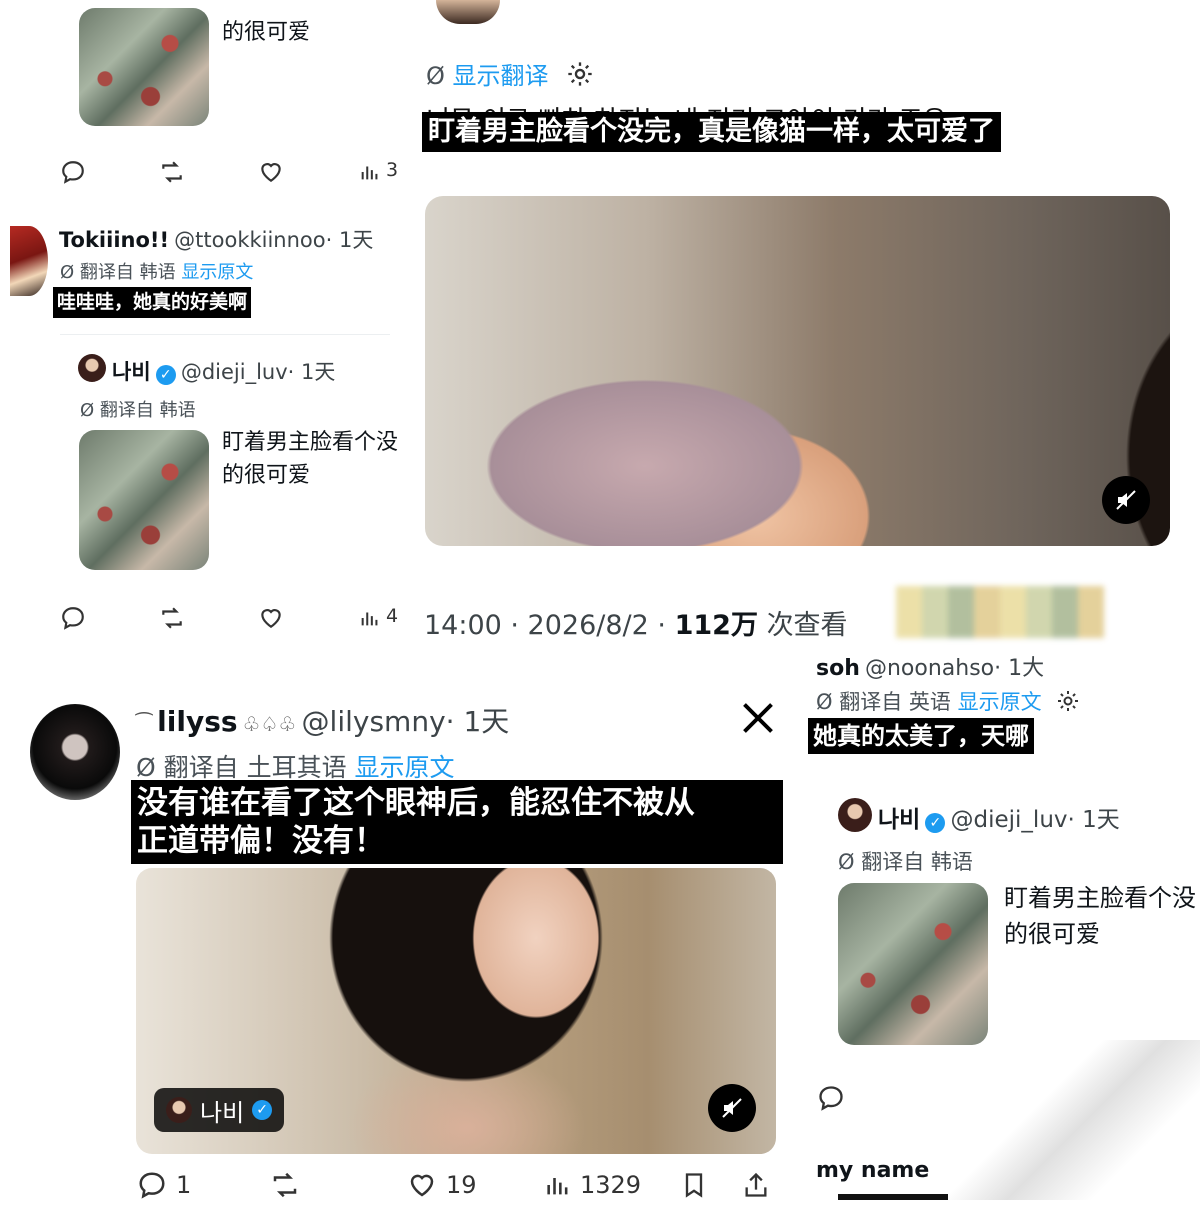 The height and width of the screenshot is (1206, 1200). Describe the element at coordinates (694, 1188) in the screenshot. I see `bookmark-icon` at that location.